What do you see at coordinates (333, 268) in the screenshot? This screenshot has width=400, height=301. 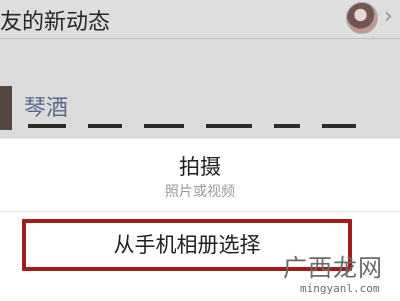 I see `watermark-logo-text: 广西龙网` at bounding box center [333, 268].